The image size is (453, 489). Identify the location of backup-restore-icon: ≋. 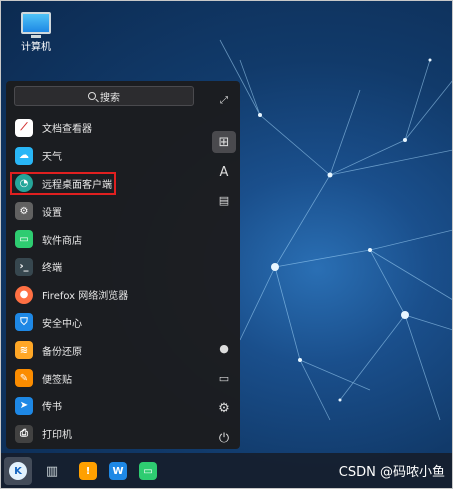
(24, 350).